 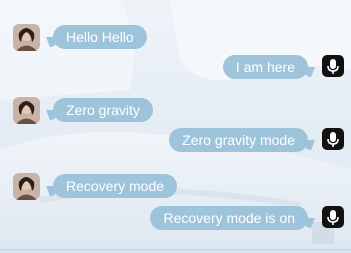 What do you see at coordinates (229, 218) in the screenshot?
I see `chat-bubble-sent: Recovery mode is on` at bounding box center [229, 218].